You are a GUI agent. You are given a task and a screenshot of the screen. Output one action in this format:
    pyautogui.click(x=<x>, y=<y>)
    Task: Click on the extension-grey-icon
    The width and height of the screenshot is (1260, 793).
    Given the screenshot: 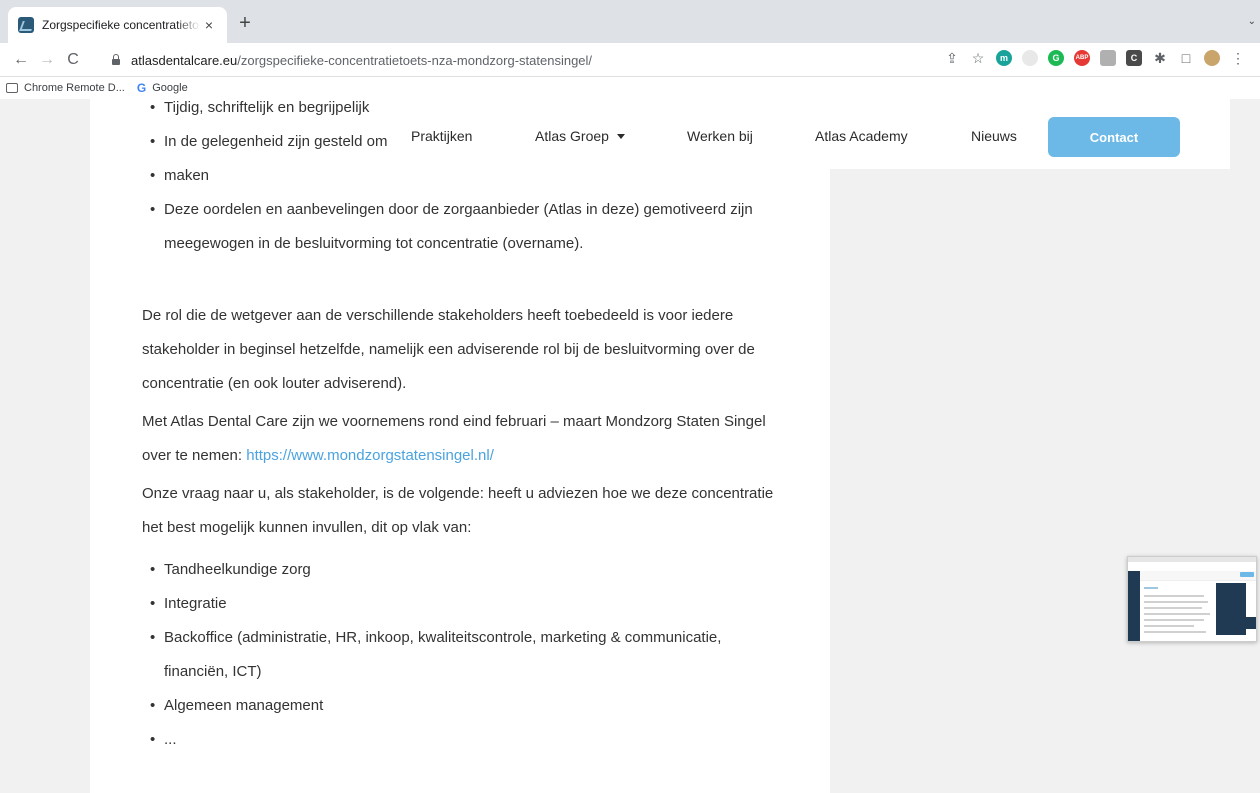 What is the action you would take?
    pyautogui.click(x=1030, y=58)
    